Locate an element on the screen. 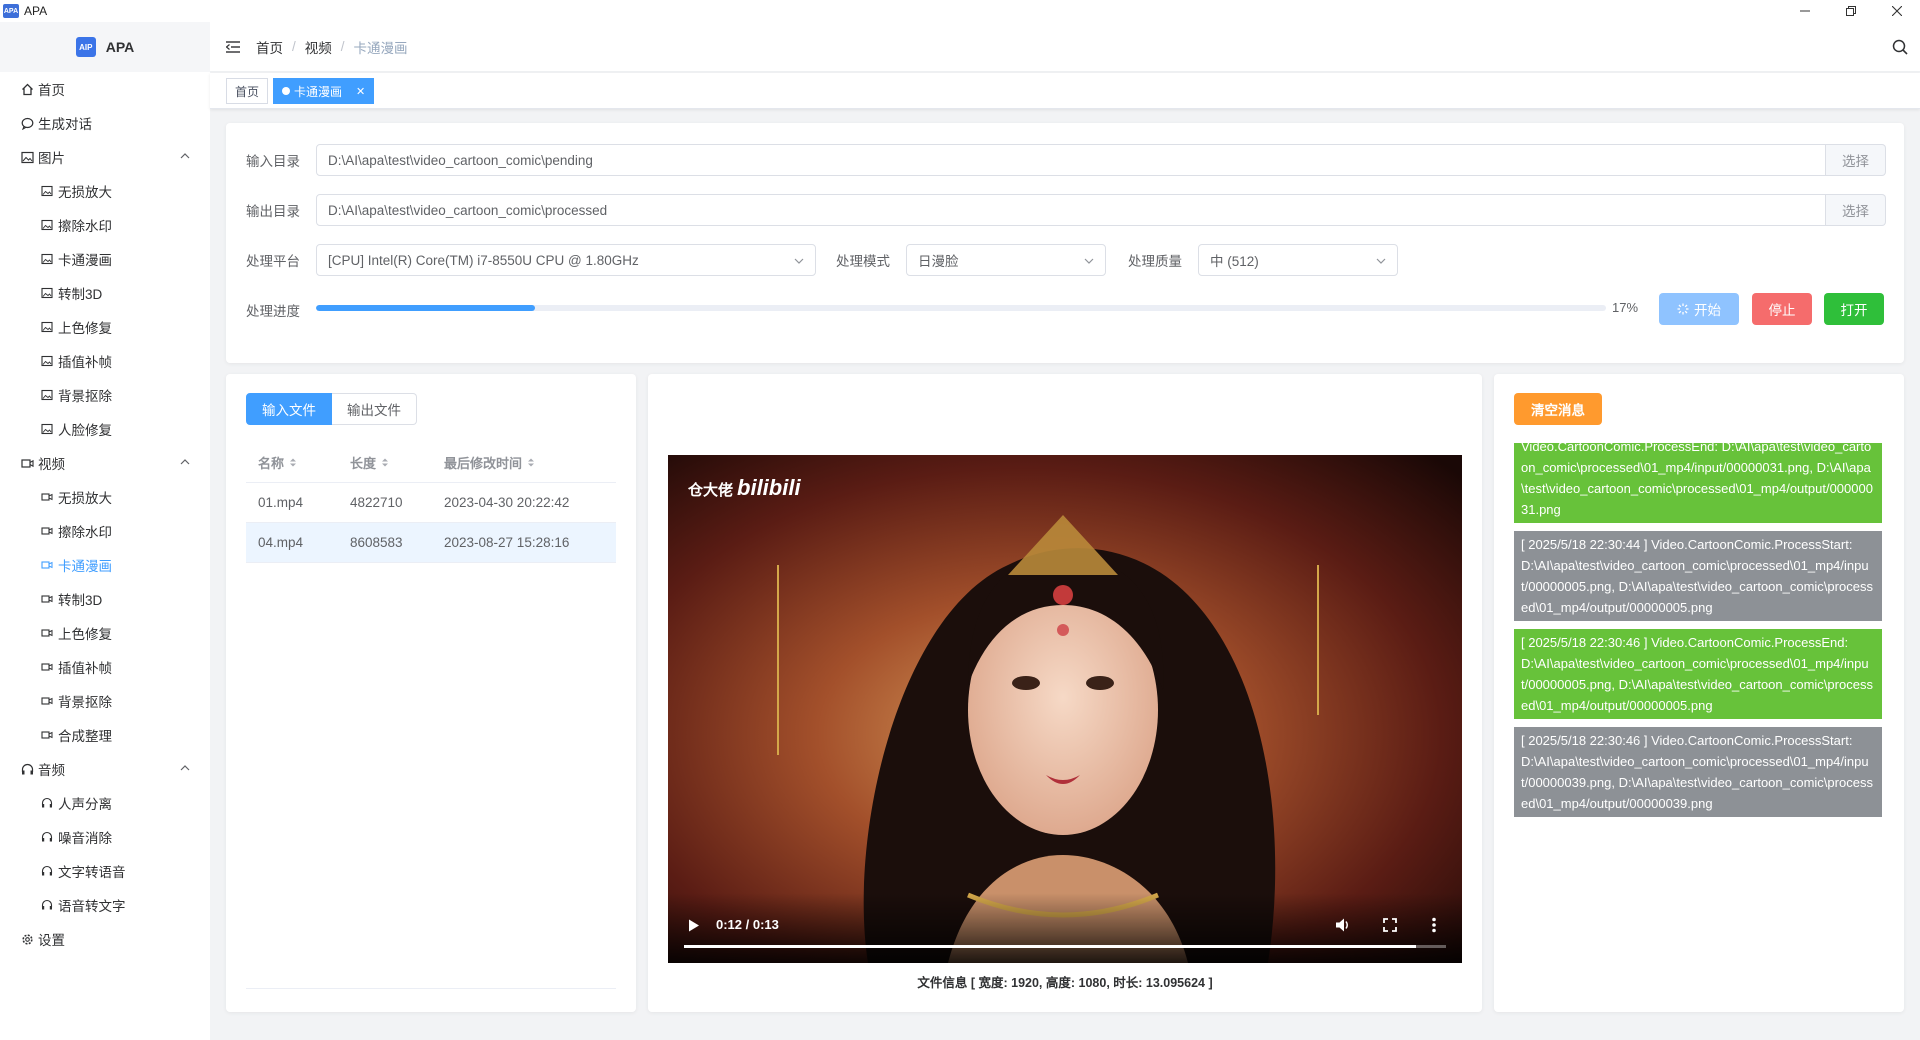 The width and height of the screenshot is (1920, 1040). tags-view: 首页 卡通漫画 ✕ is located at coordinates (1065, 91).